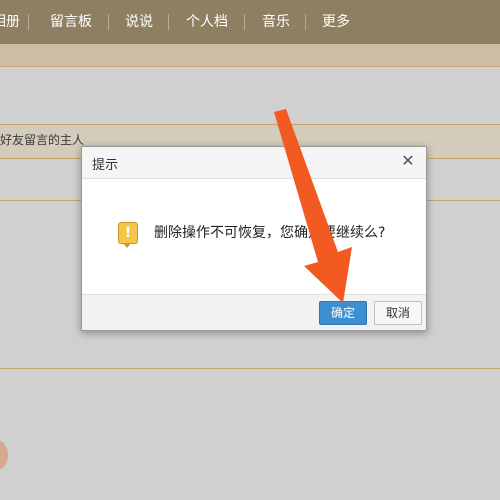 The image size is (500, 500). Describe the element at coordinates (139, 22) in the screenshot. I see `nav-item-shuoshuo: 说说` at that location.